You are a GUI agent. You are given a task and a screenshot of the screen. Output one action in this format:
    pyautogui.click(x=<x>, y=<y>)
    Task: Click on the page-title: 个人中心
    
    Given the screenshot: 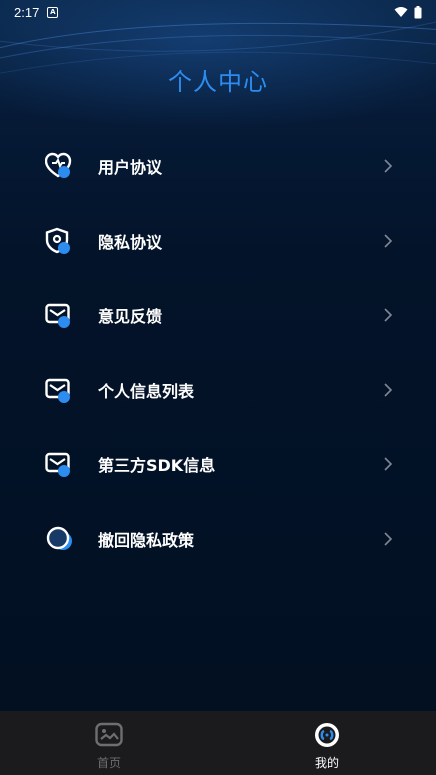 What is the action you would take?
    pyautogui.click(x=218, y=82)
    